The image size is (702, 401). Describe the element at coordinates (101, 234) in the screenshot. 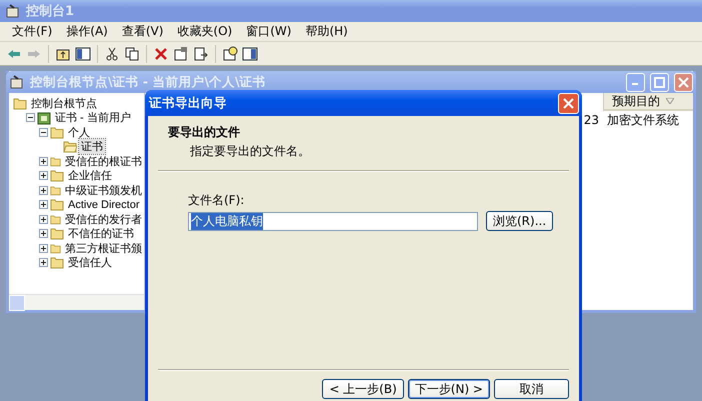

I see `tree-item: 不信任的证书` at that location.